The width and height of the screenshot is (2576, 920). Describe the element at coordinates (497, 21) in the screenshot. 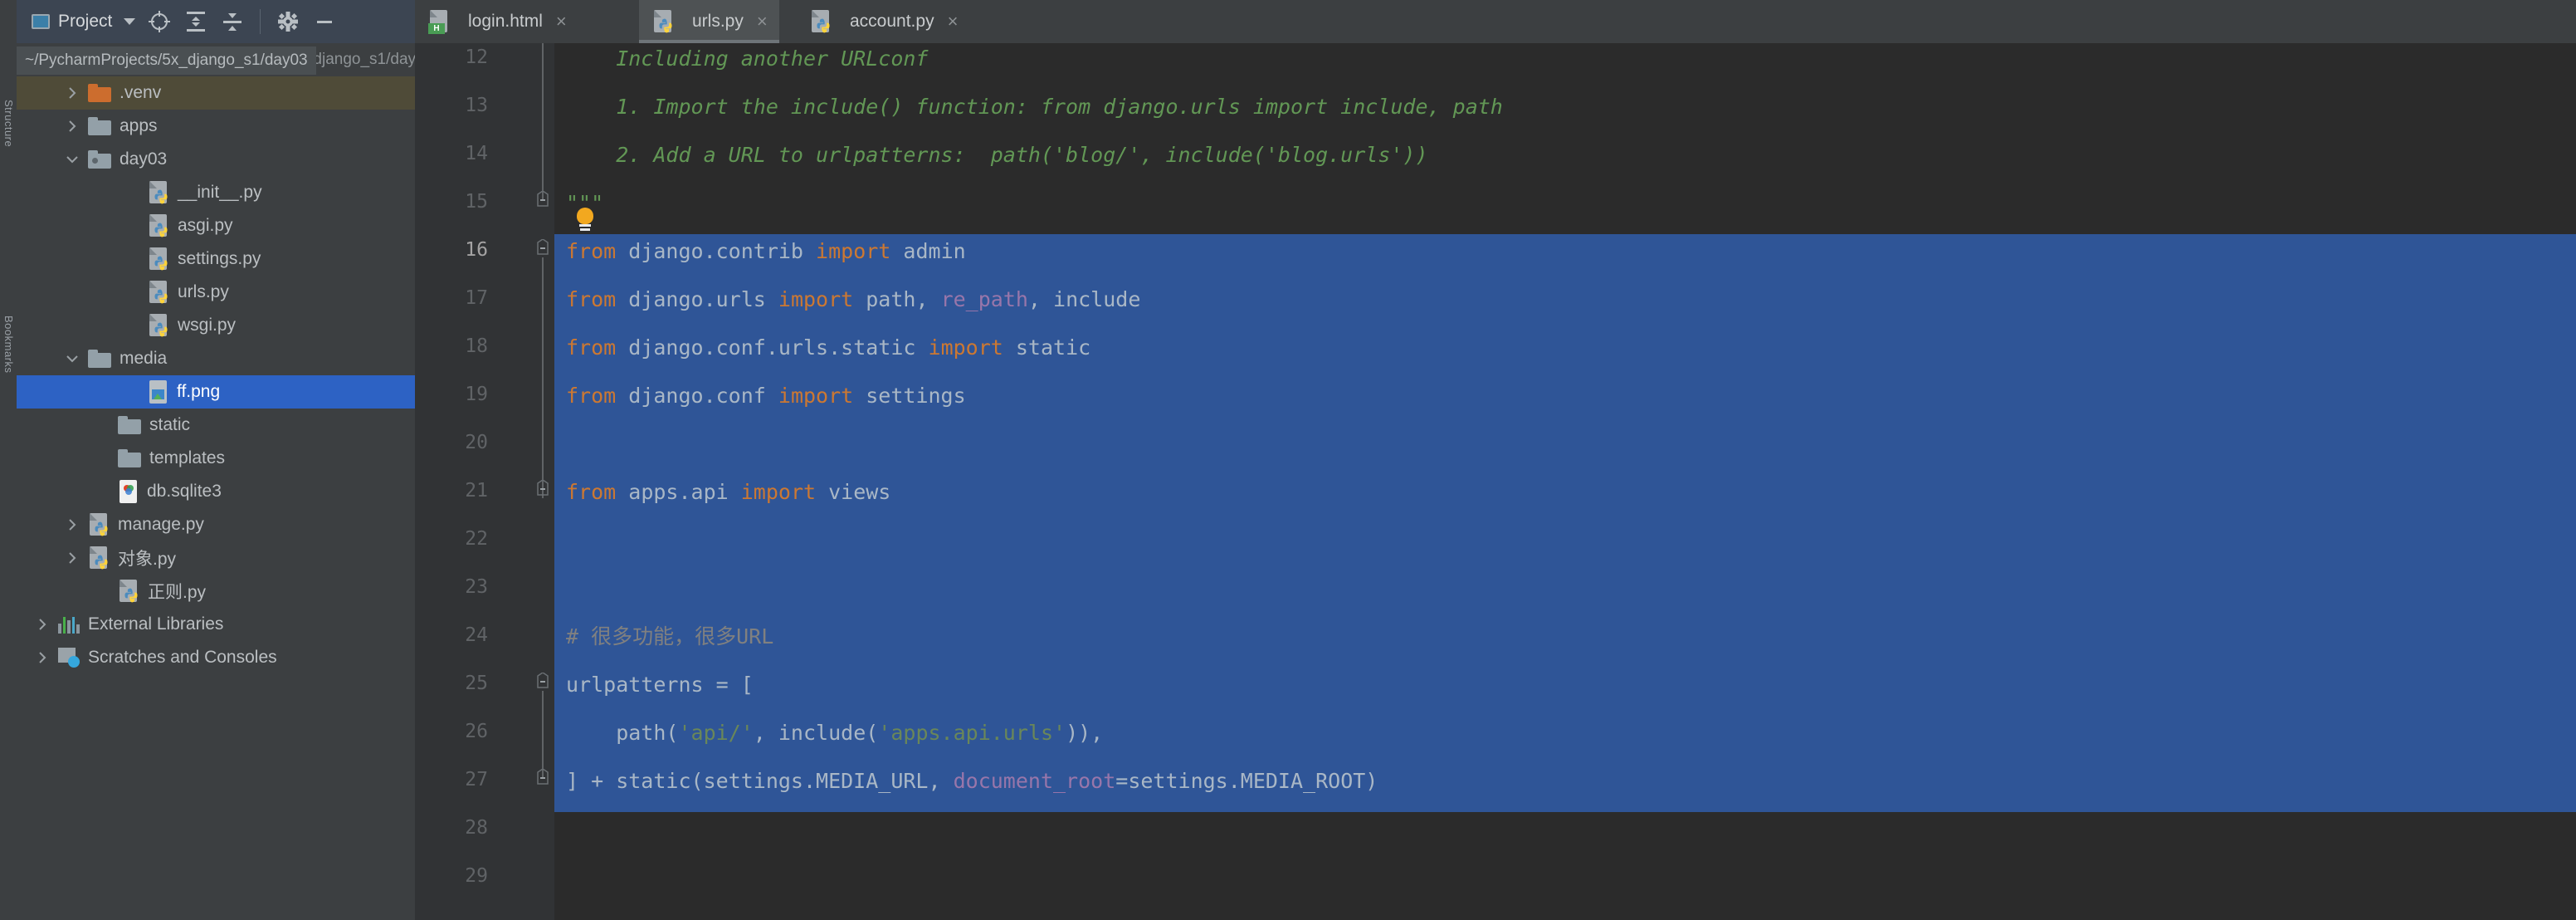

I see `tab-login-html: H login.html ×` at that location.